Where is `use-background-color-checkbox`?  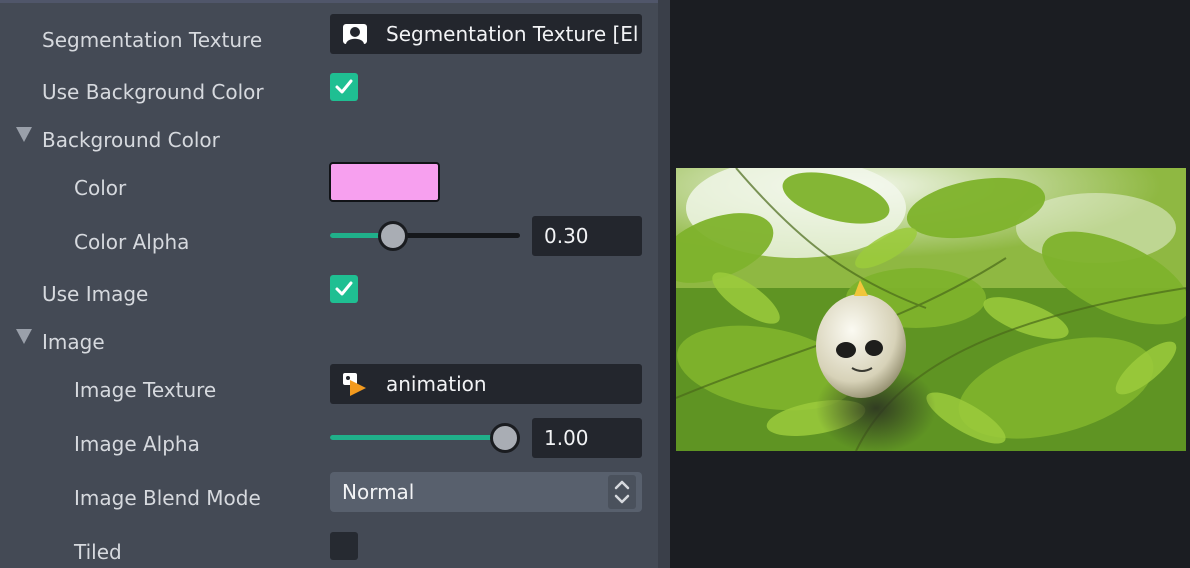
use-background-color-checkbox is located at coordinates (344, 87).